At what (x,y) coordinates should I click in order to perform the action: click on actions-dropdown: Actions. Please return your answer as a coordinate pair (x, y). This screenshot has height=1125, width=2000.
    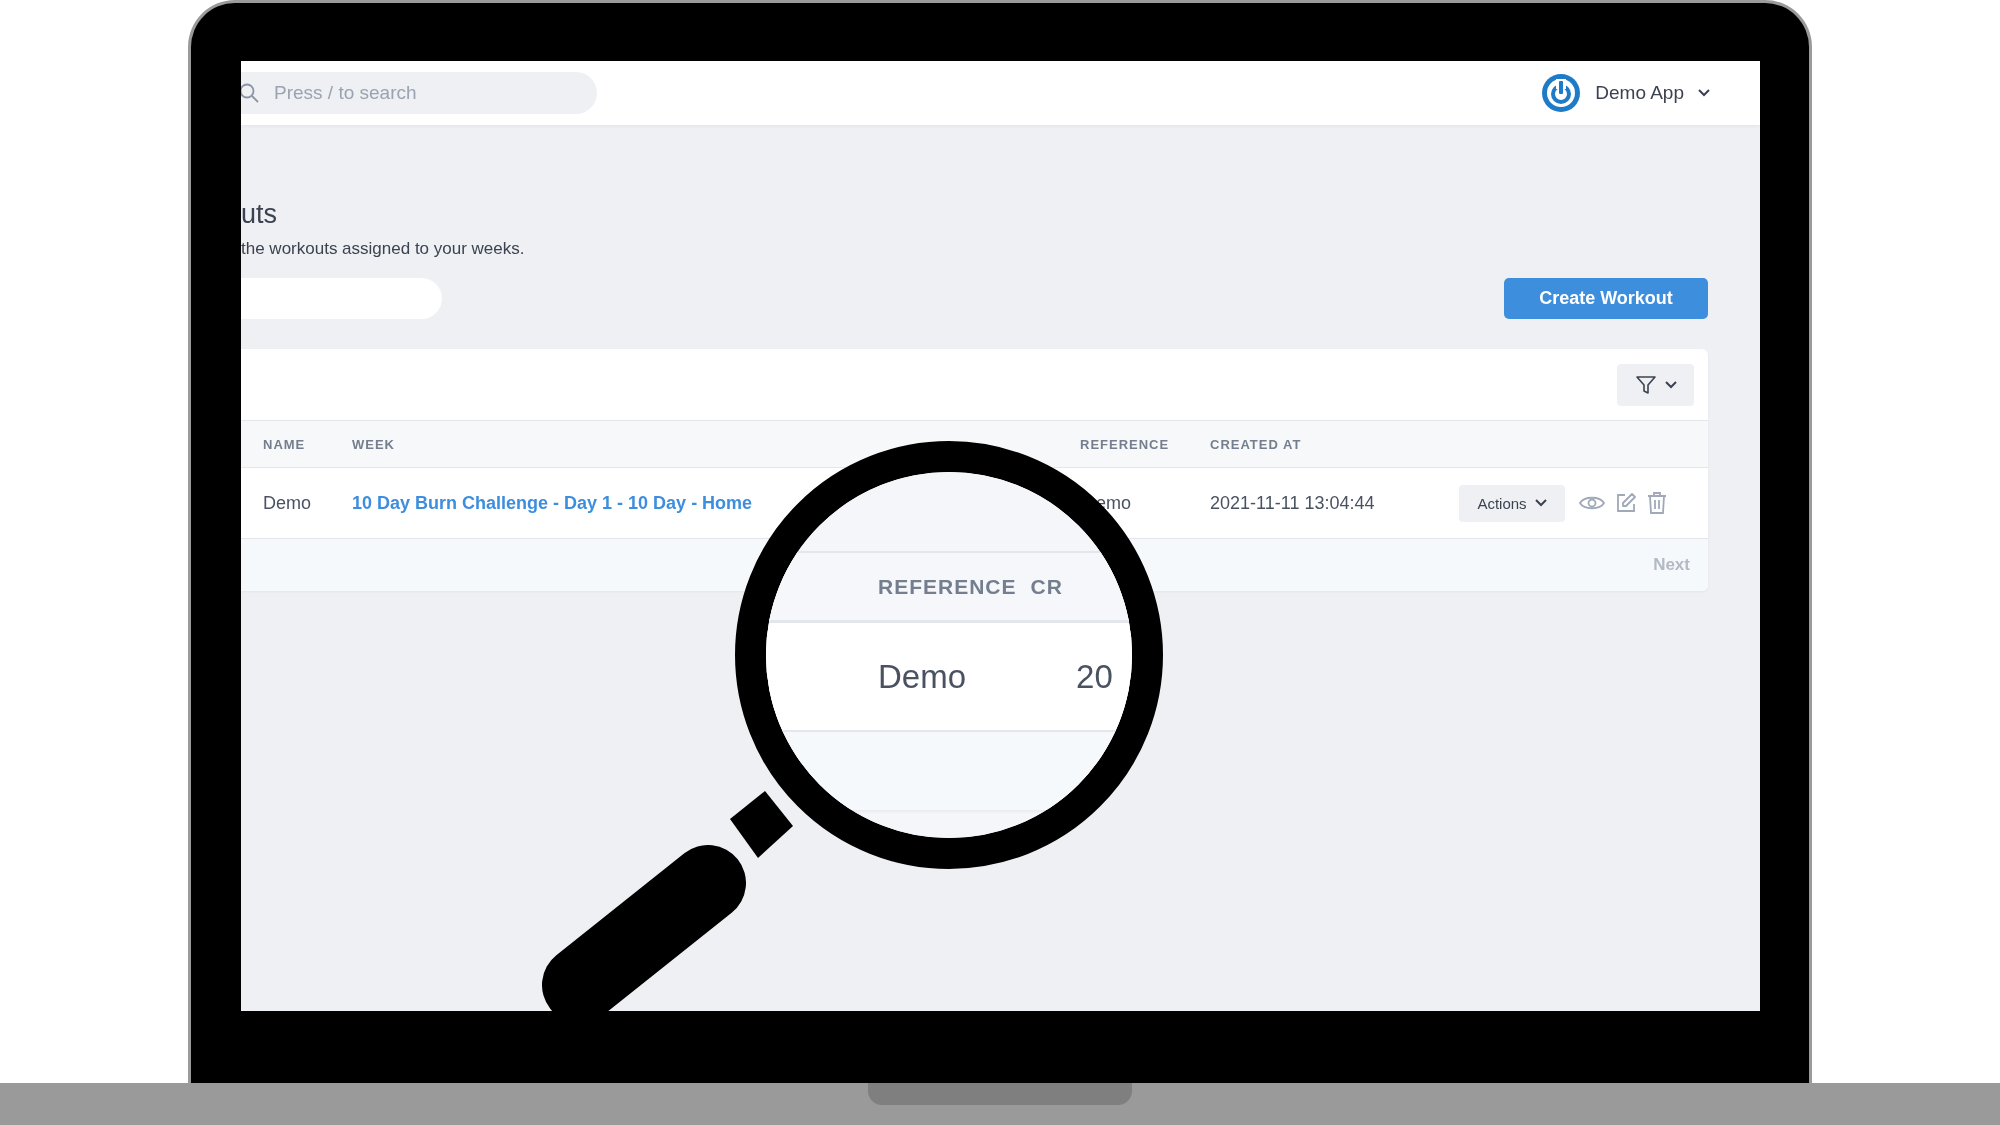
    Looking at the image, I should click on (1512, 503).